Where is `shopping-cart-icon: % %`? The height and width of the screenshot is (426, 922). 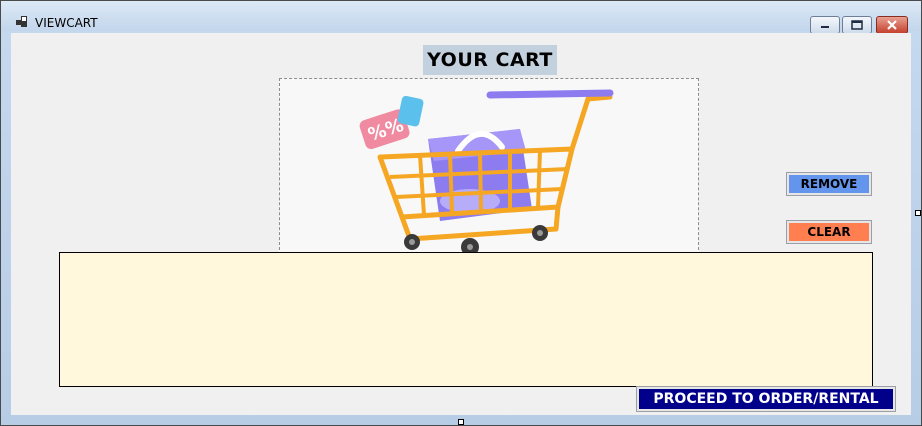 shopping-cart-icon: % % is located at coordinates (486, 171).